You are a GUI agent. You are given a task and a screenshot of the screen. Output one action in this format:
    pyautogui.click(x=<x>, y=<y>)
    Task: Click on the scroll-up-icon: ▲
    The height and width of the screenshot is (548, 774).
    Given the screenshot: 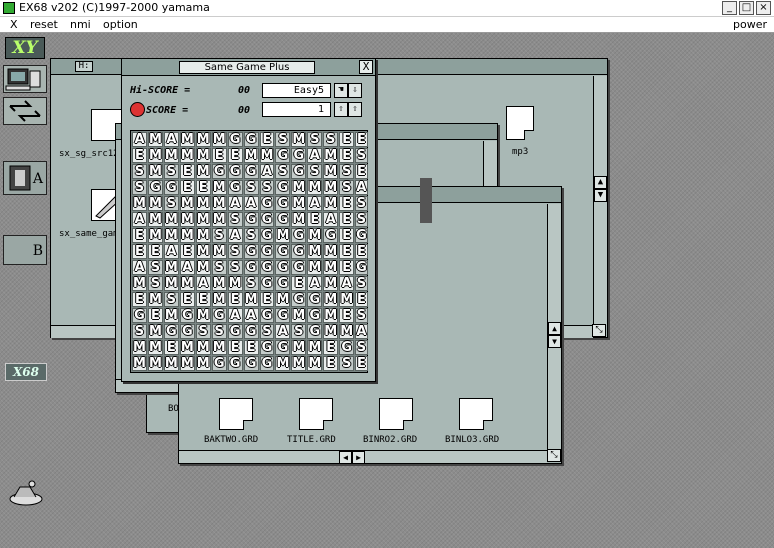 What is the action you would take?
    pyautogui.click(x=600, y=182)
    